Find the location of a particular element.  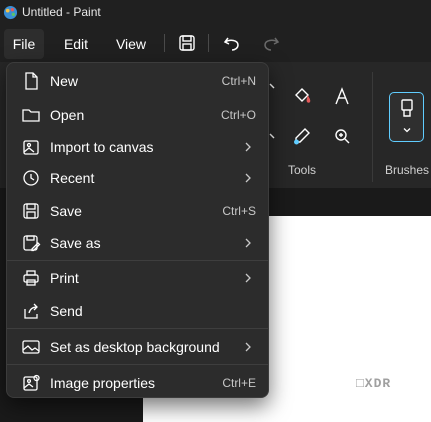

shortcut-text: Ctrl+S is located at coordinates (239, 211).